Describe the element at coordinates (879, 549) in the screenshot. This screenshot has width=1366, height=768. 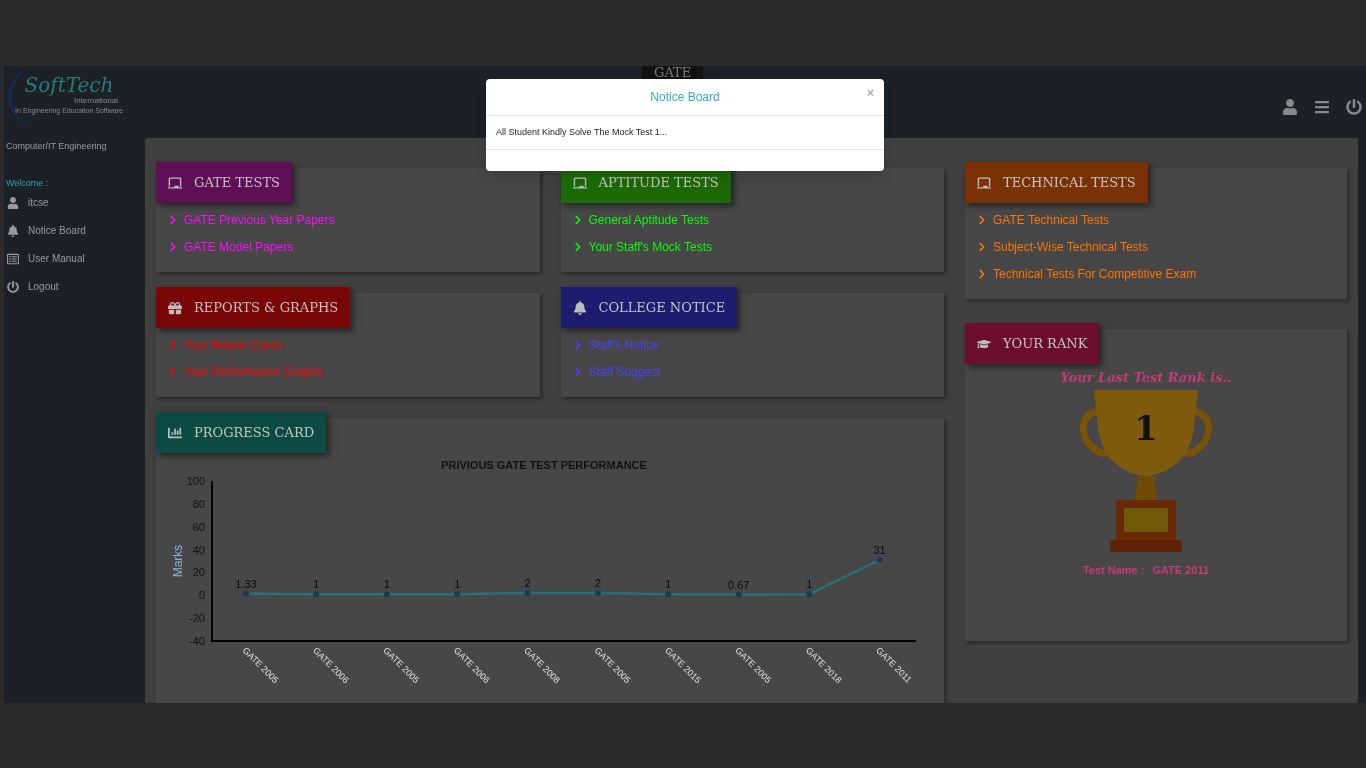
I see `data-label: 31` at that location.